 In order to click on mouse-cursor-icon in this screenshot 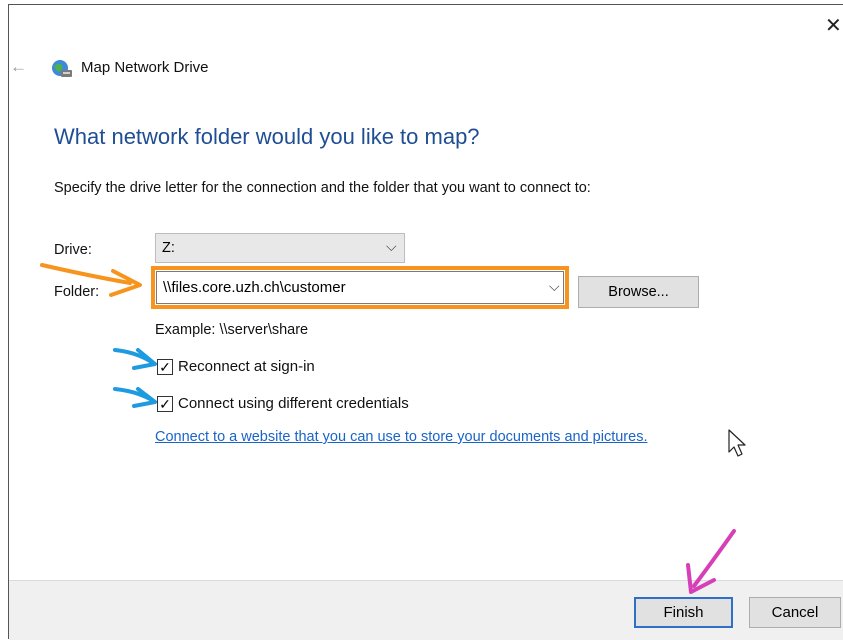, I will do `click(737, 443)`.